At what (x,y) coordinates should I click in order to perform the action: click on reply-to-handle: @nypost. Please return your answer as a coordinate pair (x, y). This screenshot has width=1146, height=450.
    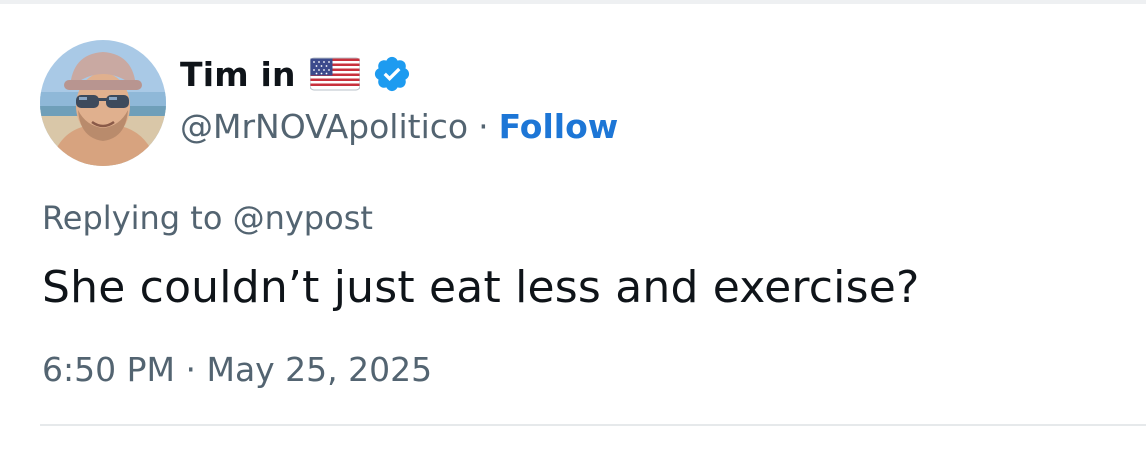
    Looking at the image, I should click on (303, 218).